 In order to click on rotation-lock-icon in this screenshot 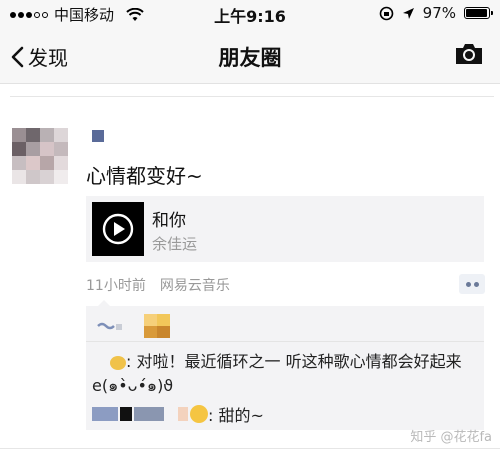, I will do `click(386, 13)`.